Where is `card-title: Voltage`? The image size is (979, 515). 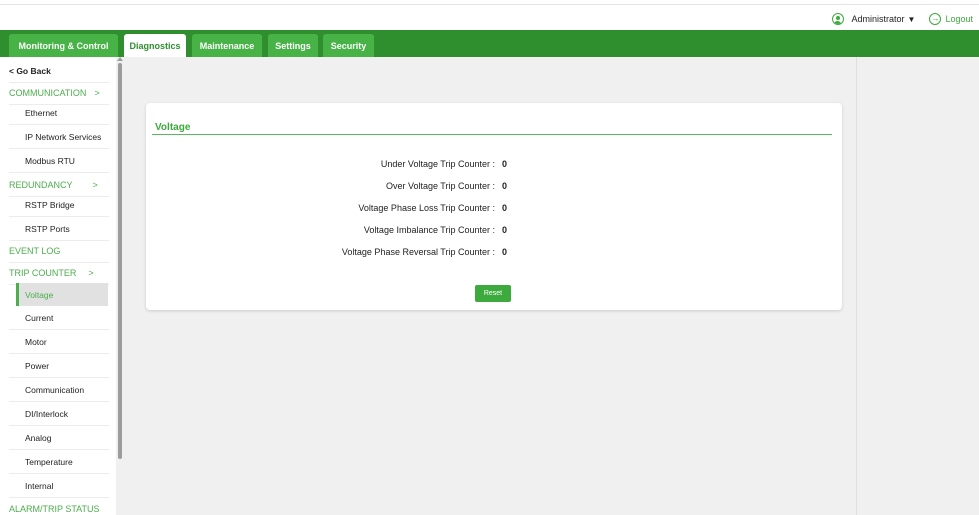
card-title: Voltage is located at coordinates (173, 127).